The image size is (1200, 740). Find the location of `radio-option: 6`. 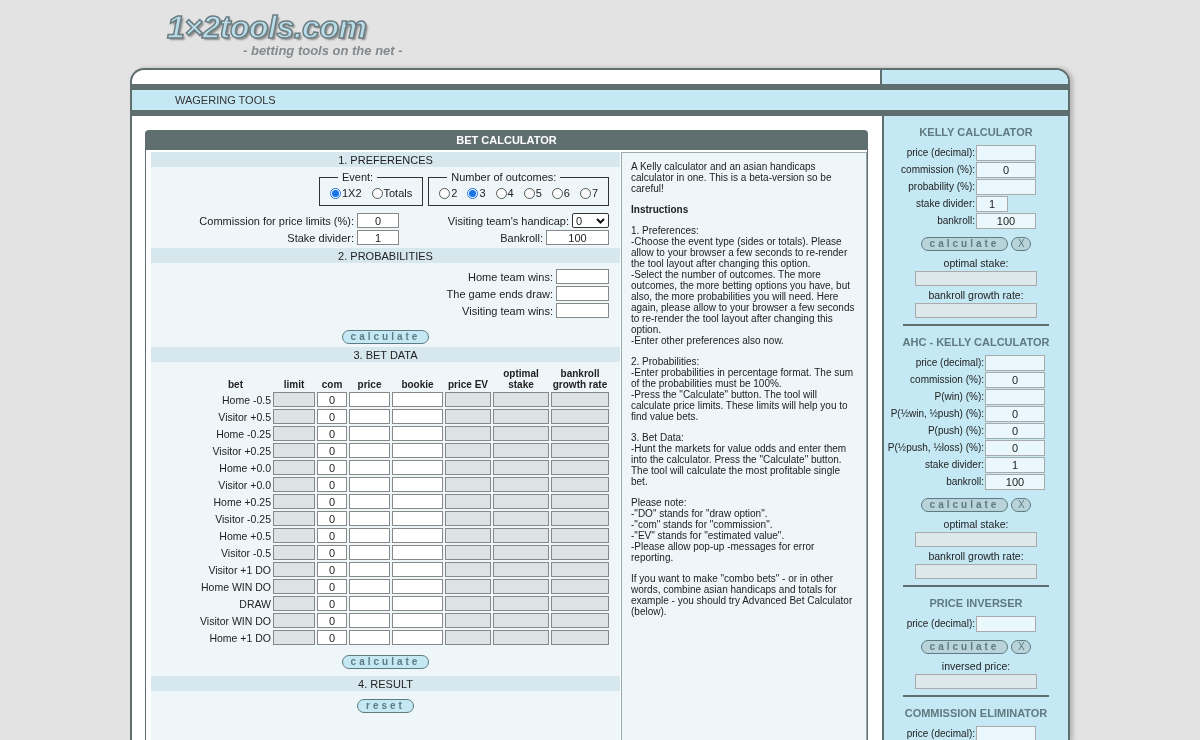

radio-option: 6 is located at coordinates (560, 193).